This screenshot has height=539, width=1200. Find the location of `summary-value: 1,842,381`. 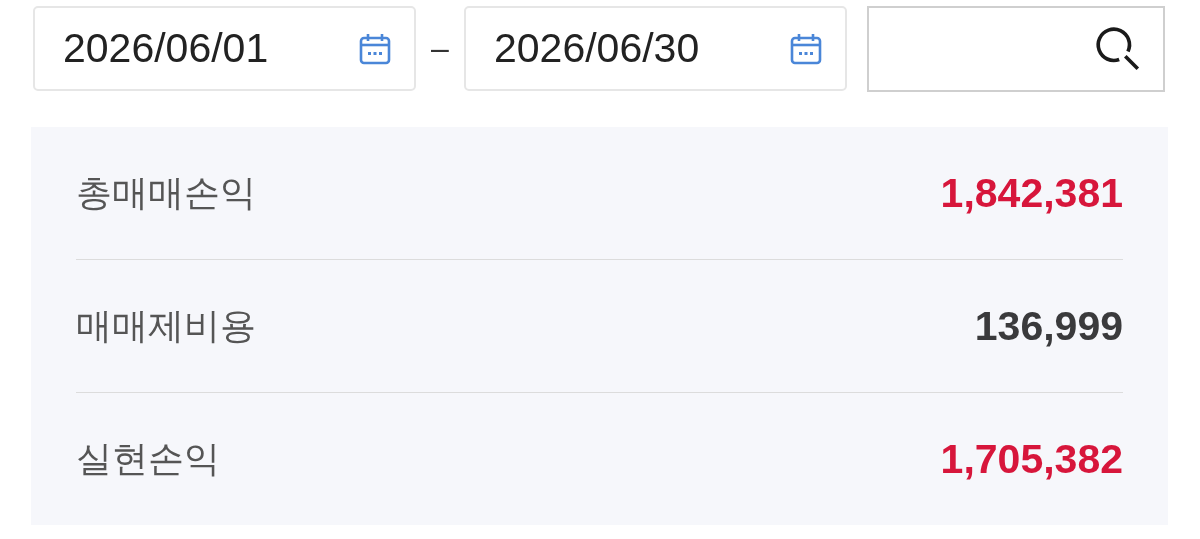

summary-value: 1,842,381 is located at coordinates (1031, 193).